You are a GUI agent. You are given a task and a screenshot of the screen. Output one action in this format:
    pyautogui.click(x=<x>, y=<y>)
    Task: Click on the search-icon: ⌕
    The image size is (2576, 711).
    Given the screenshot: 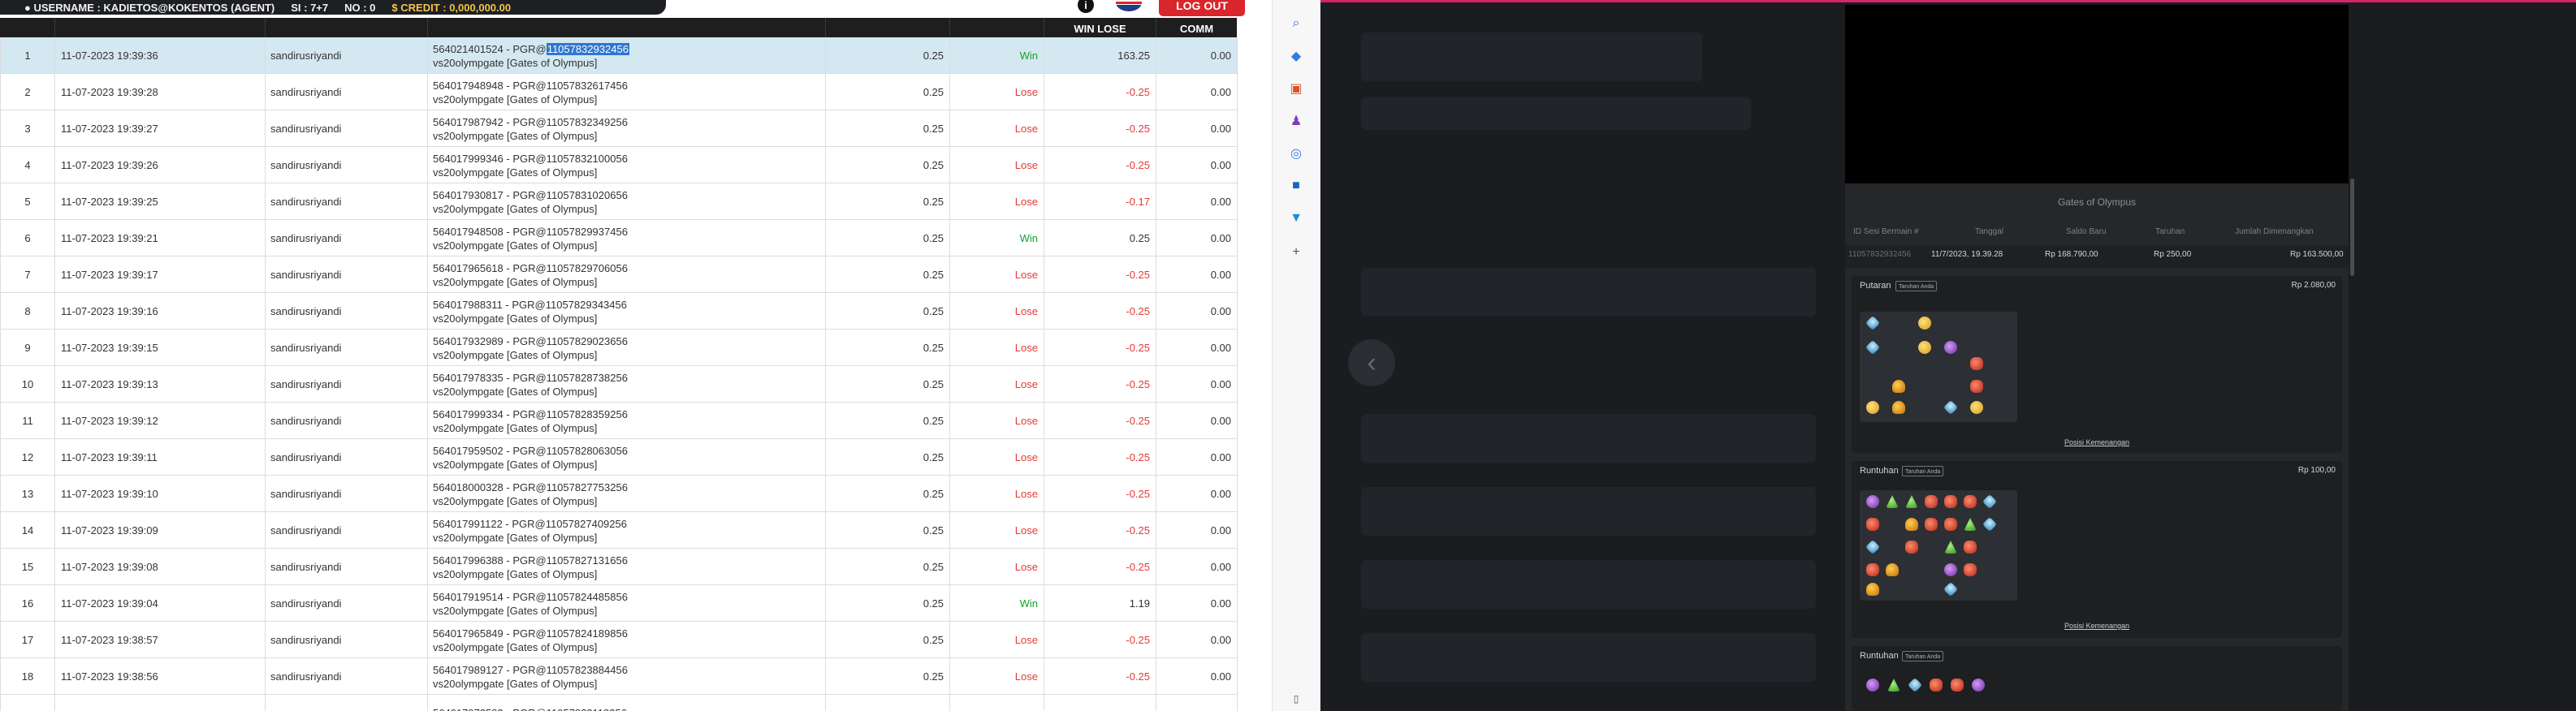 What is the action you would take?
    pyautogui.click(x=1296, y=23)
    